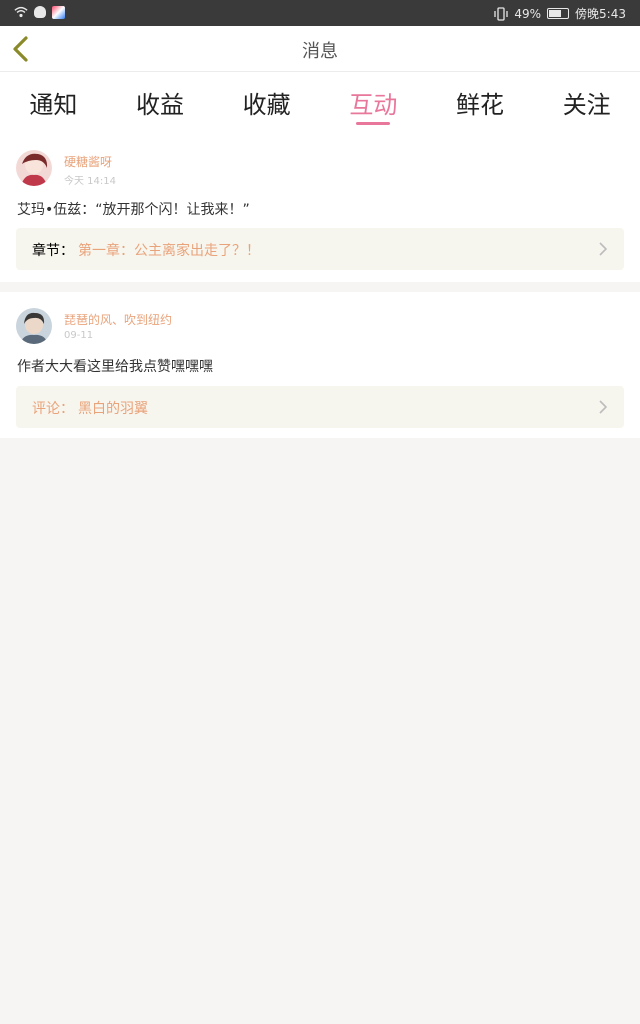  Describe the element at coordinates (160, 103) in the screenshot. I see `tab-earnings: 收益` at that location.